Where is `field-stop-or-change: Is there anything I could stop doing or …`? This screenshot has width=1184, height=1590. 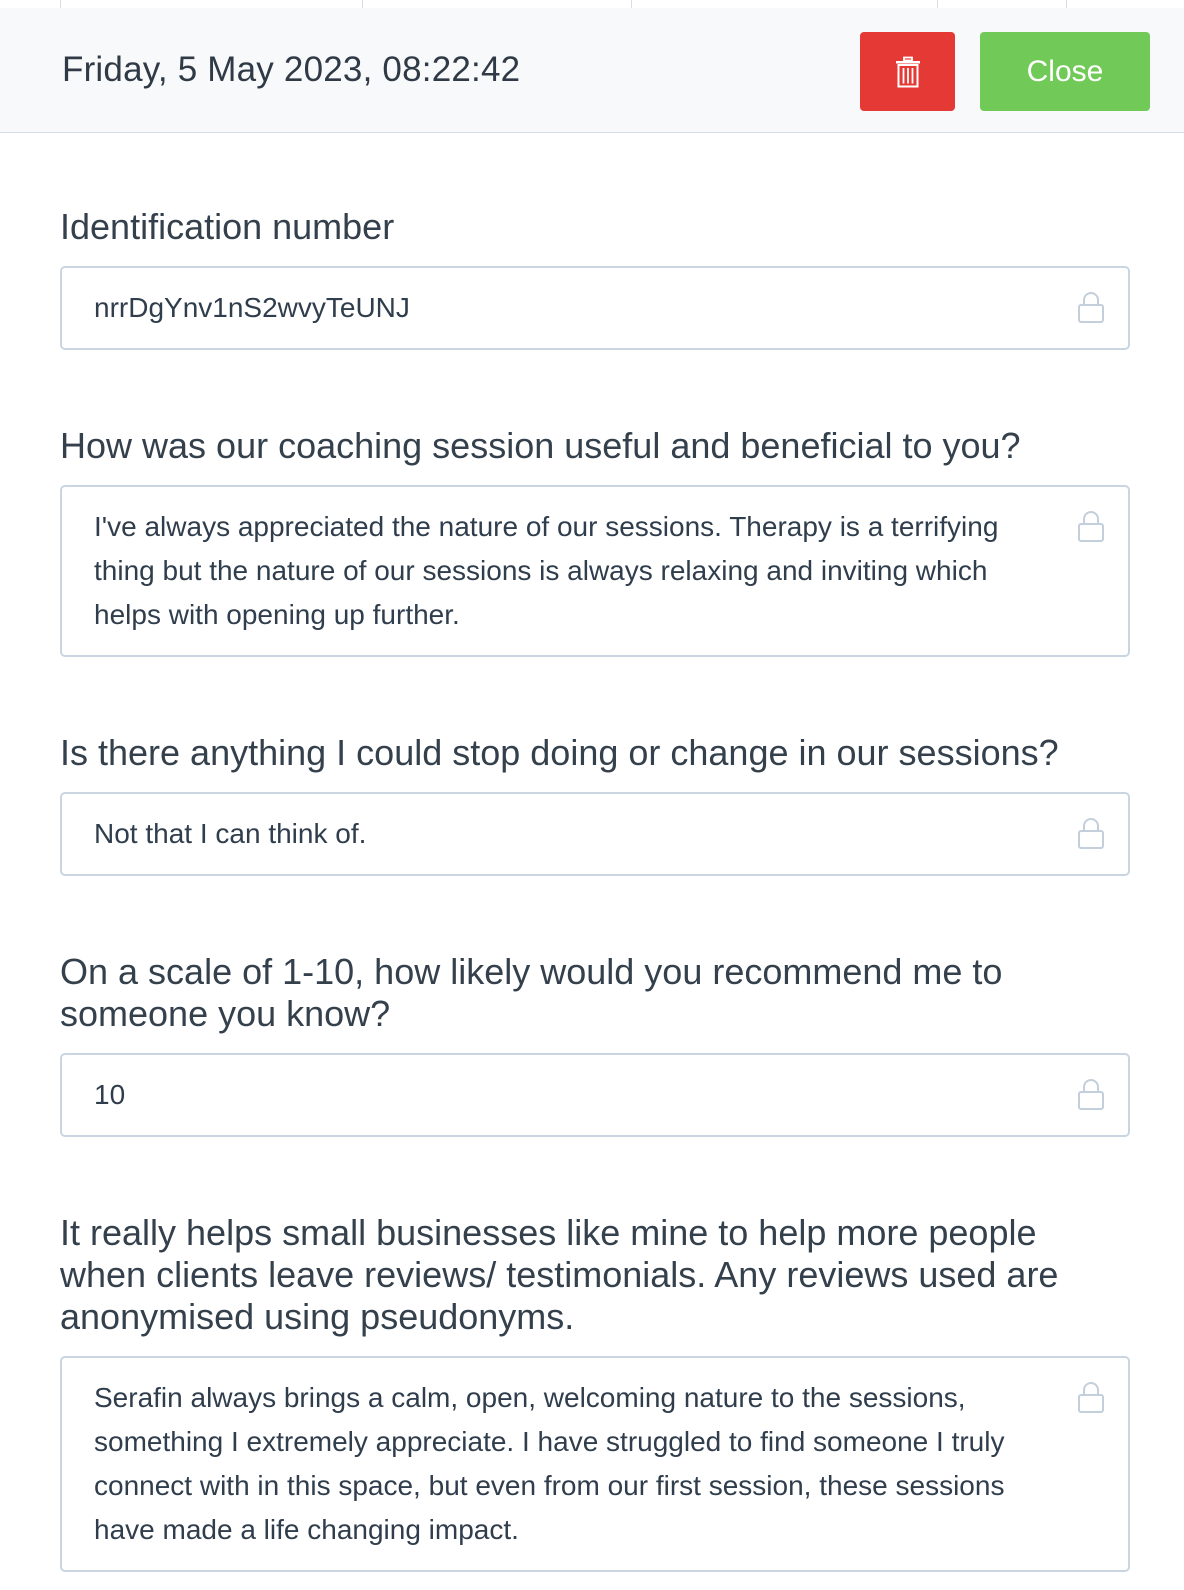
field-stop-or-change: Is there anything I could stop doing or … is located at coordinates (595, 804).